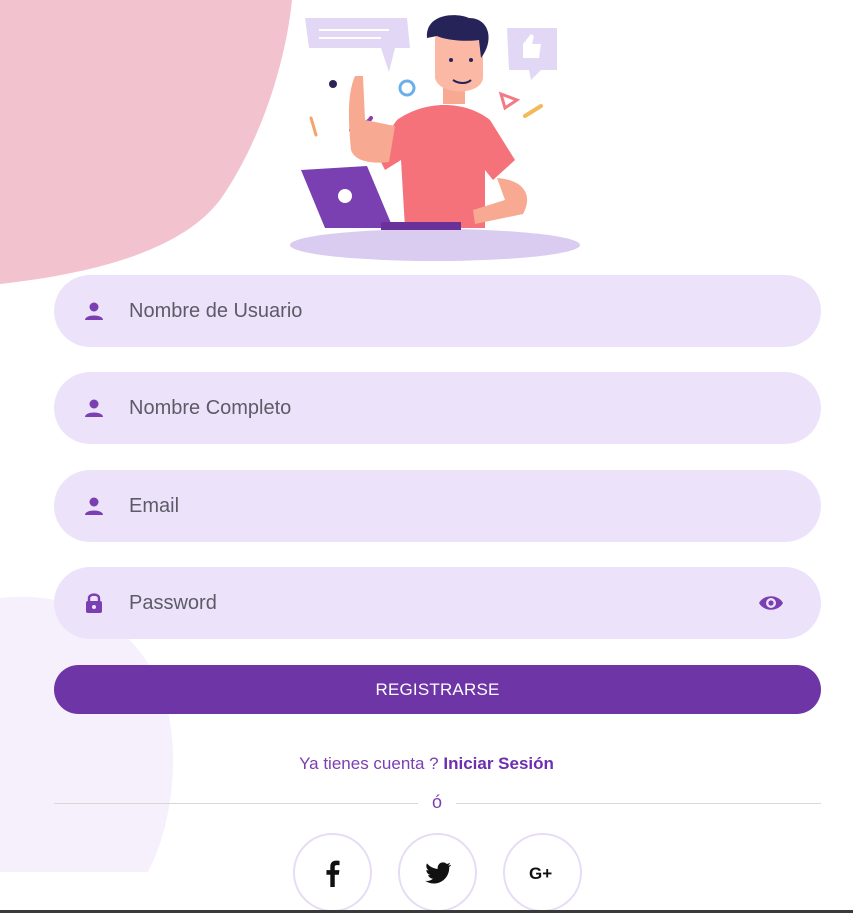 The height and width of the screenshot is (913, 853). I want to click on email-field, so click(437, 506).